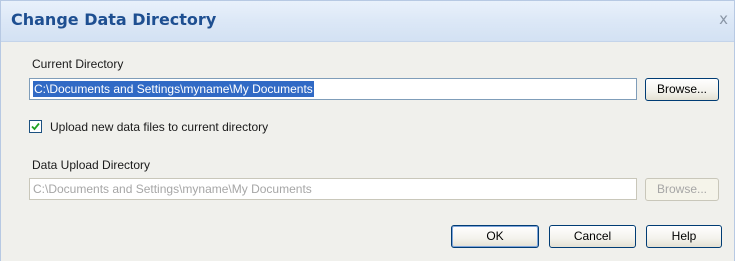 This screenshot has width=735, height=261. I want to click on cancel-button: Cancel, so click(592, 236).